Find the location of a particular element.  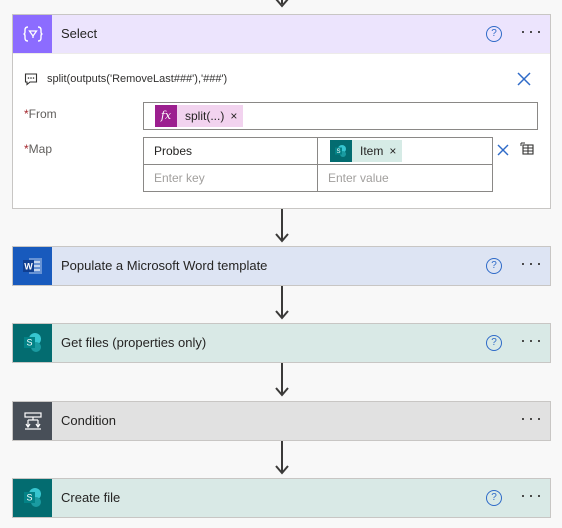

expression-token: fx split(...) × is located at coordinates (199, 116).